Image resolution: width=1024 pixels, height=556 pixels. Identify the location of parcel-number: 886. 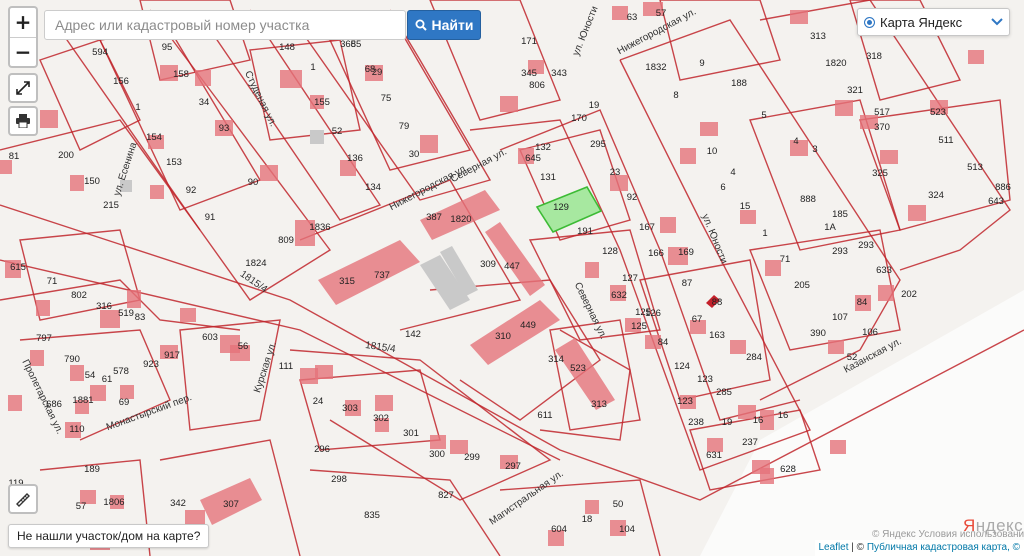
(1003, 187).